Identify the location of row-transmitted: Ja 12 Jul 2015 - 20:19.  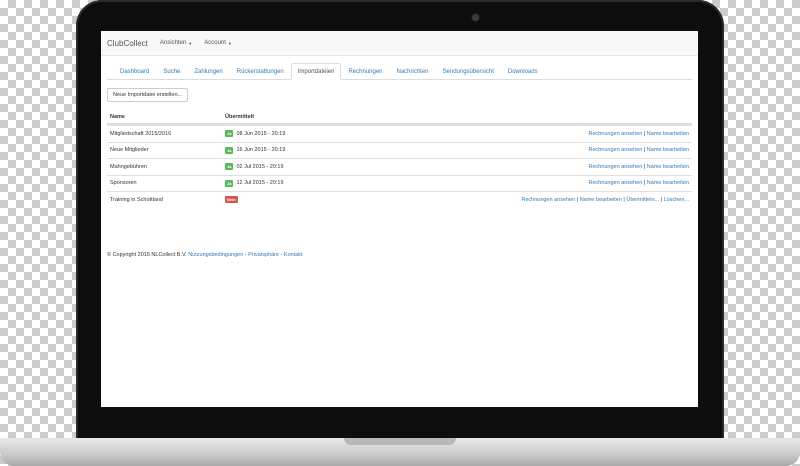
(335, 183).